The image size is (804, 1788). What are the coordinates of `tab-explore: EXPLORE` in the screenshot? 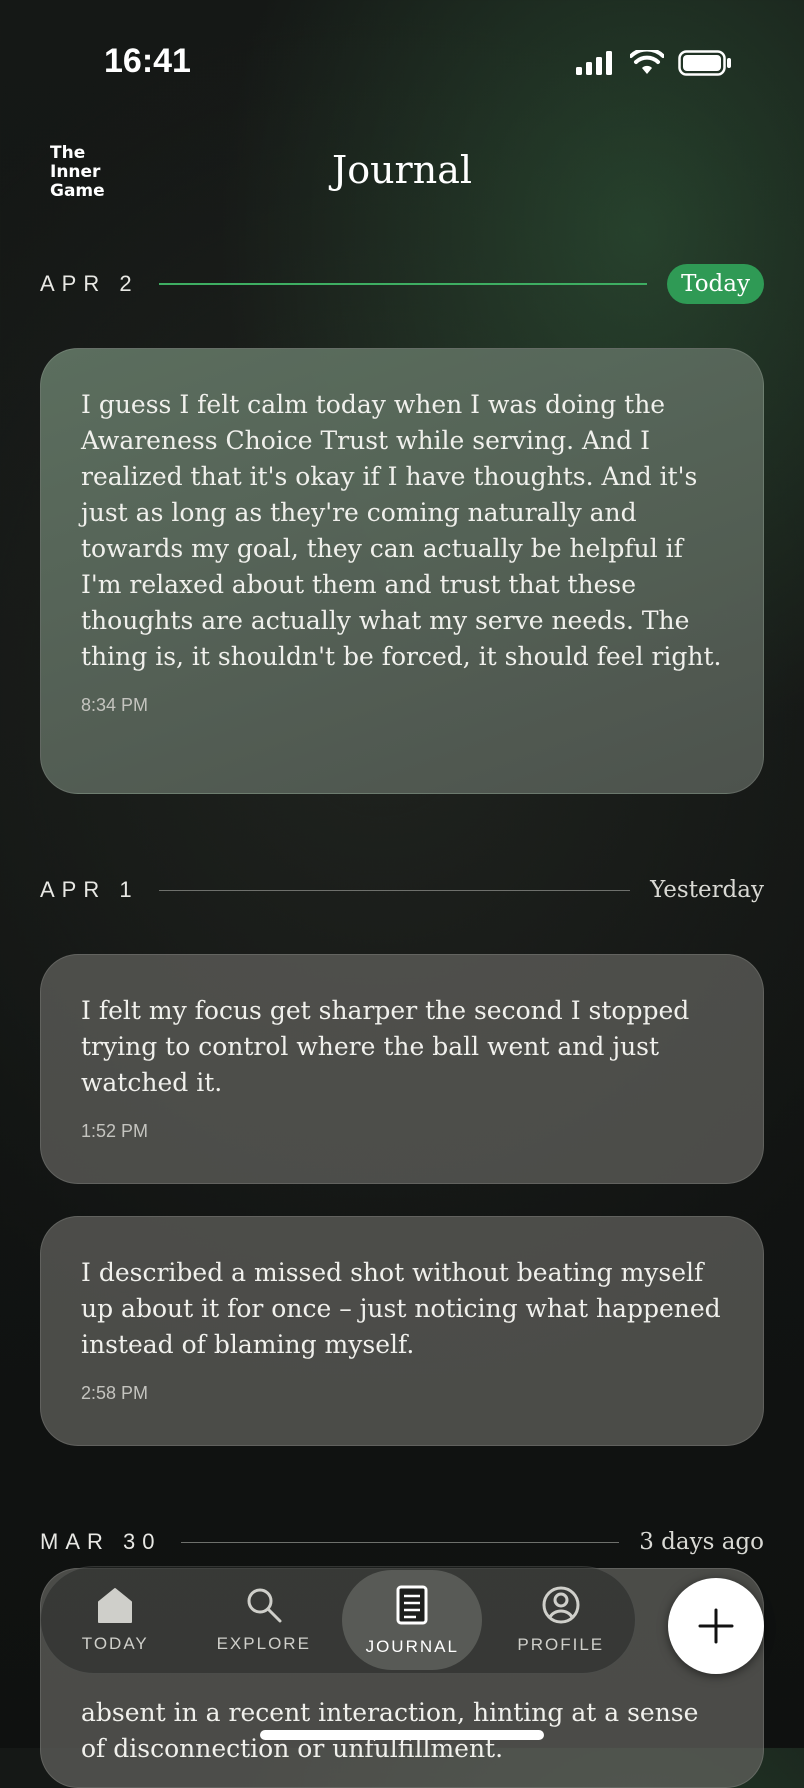 It's located at (264, 1620).